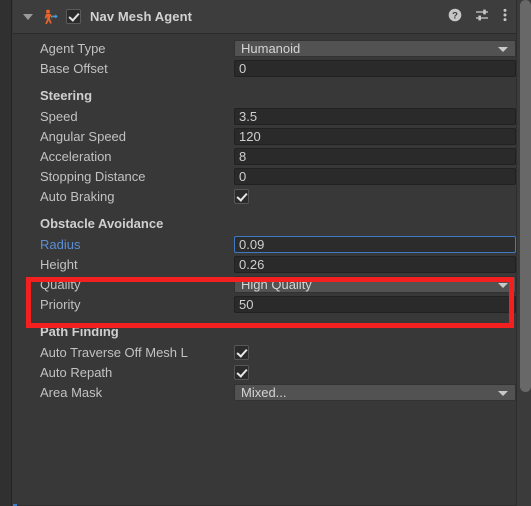  I want to click on row-auto-braking: Auto Braking, so click(264, 196).